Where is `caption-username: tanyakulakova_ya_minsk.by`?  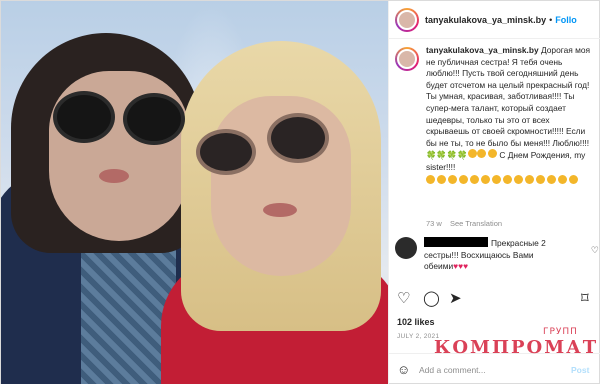
caption-username: tanyakulakova_ya_minsk.by is located at coordinates (482, 50).